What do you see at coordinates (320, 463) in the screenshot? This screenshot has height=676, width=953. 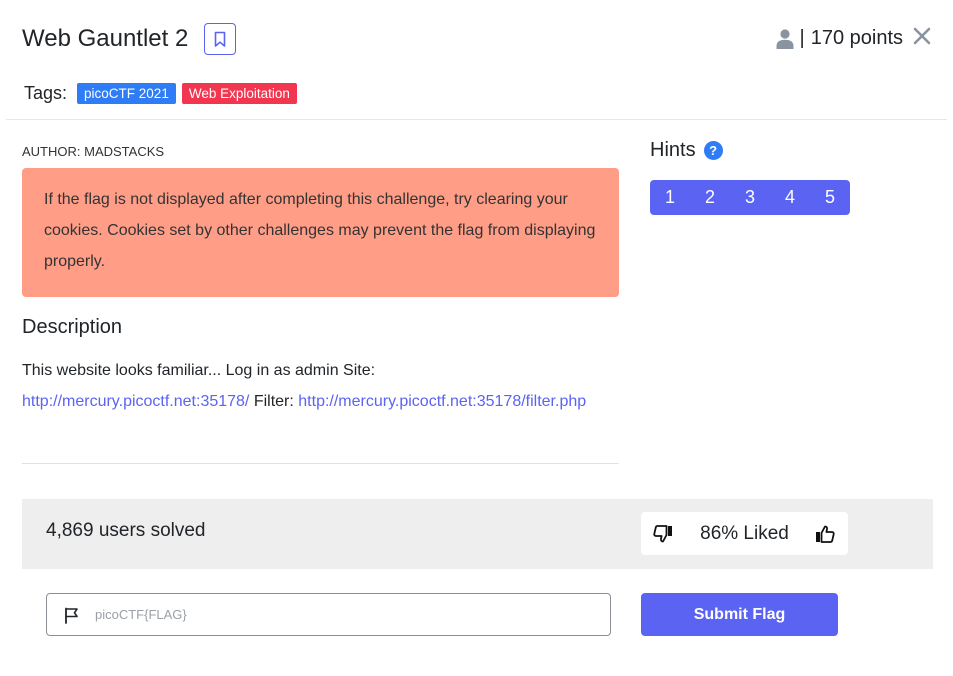 I see `description-divider` at bounding box center [320, 463].